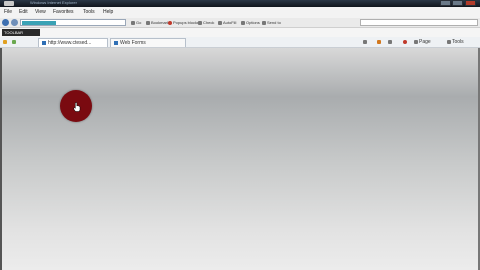 This screenshot has height=270, width=480. I want to click on tools-menu-icon, so click(449, 41).